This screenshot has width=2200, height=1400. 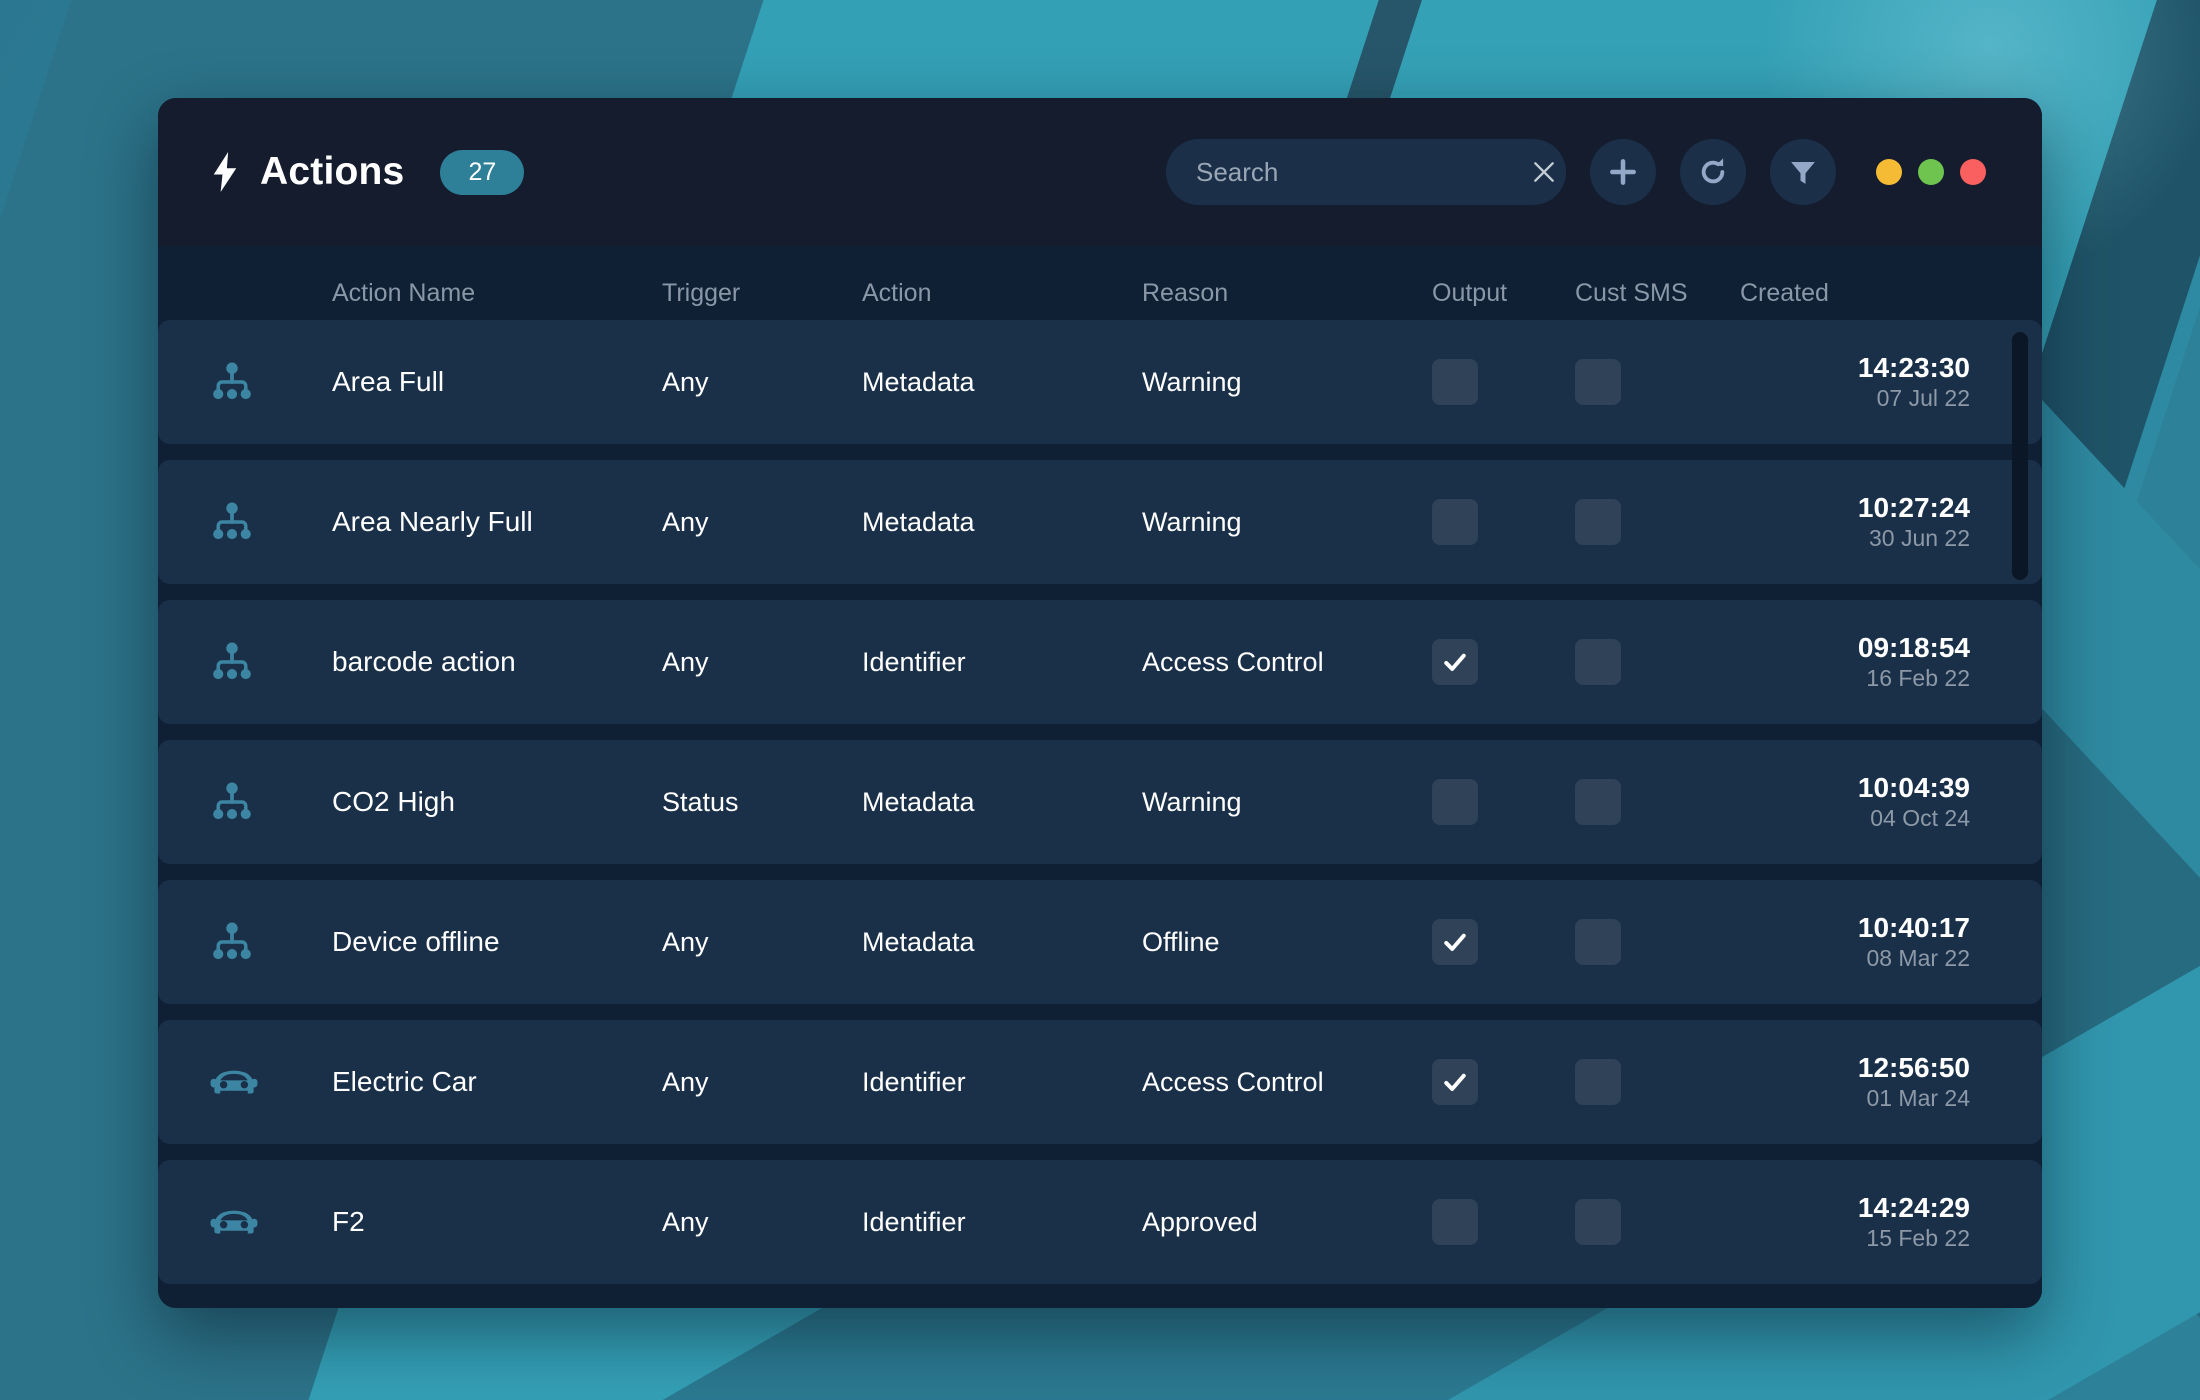 What do you see at coordinates (1784, 292) in the screenshot?
I see `column-header-created: Created` at bounding box center [1784, 292].